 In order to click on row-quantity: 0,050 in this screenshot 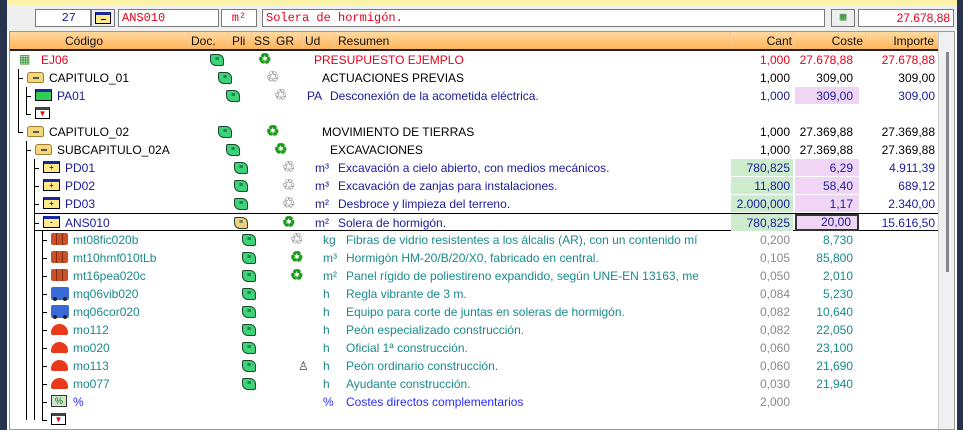, I will do `click(762, 275)`.